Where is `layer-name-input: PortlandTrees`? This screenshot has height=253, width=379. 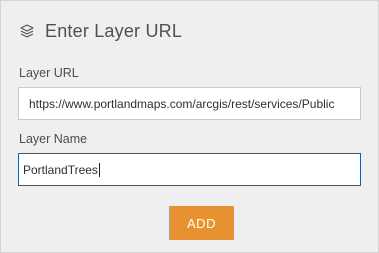
layer-name-input: PortlandTrees is located at coordinates (189, 169).